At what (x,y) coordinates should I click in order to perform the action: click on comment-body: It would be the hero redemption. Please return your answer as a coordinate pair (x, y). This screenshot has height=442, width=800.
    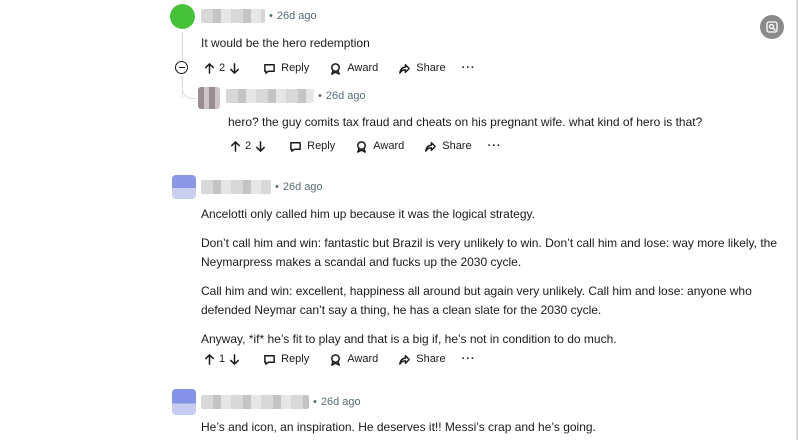
    Looking at the image, I should click on (285, 43).